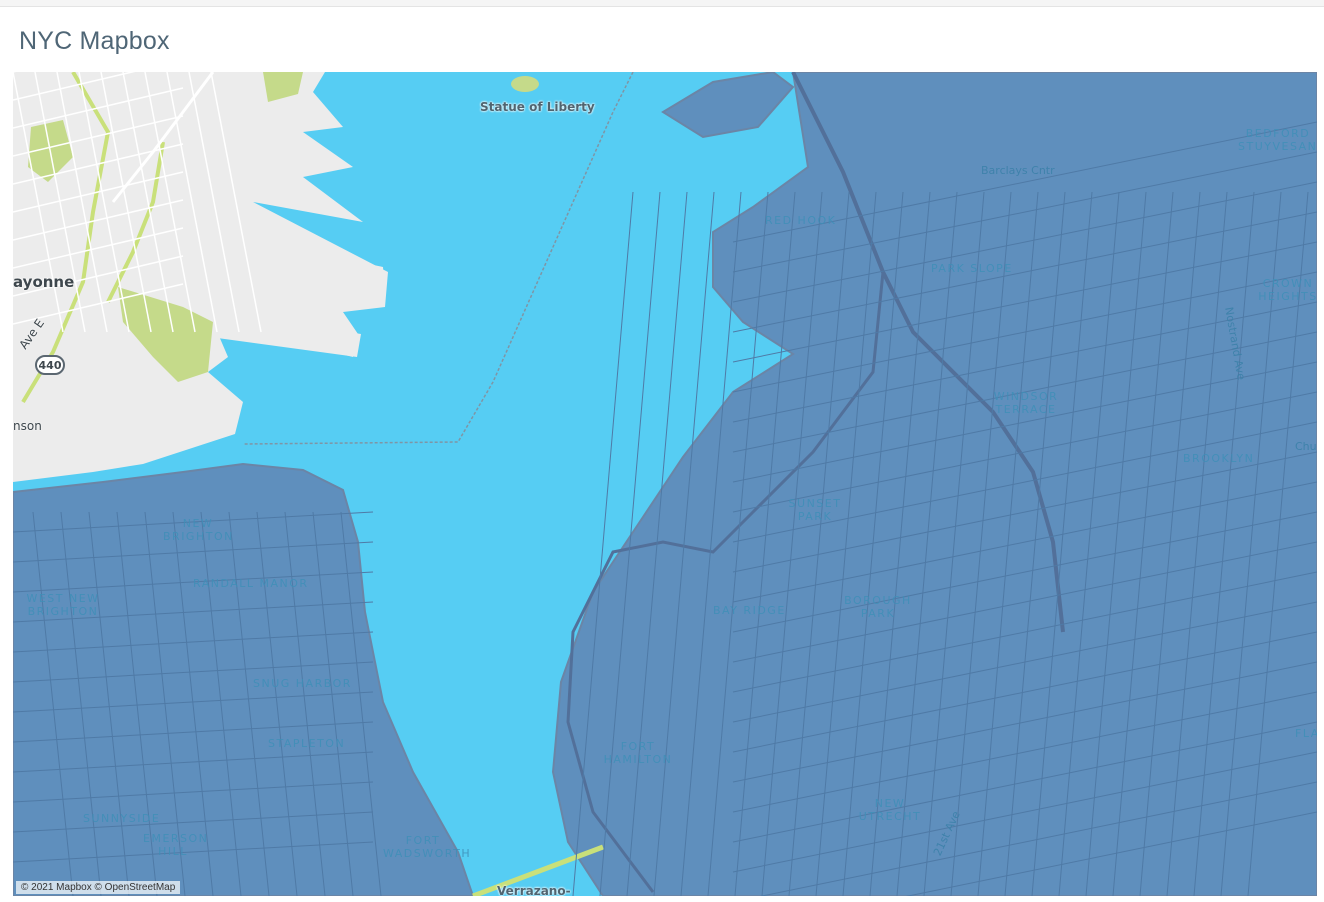  Describe the element at coordinates (427, 847) in the screenshot. I see `fort-wadsworth-label: FORT WADSWORTH` at that location.